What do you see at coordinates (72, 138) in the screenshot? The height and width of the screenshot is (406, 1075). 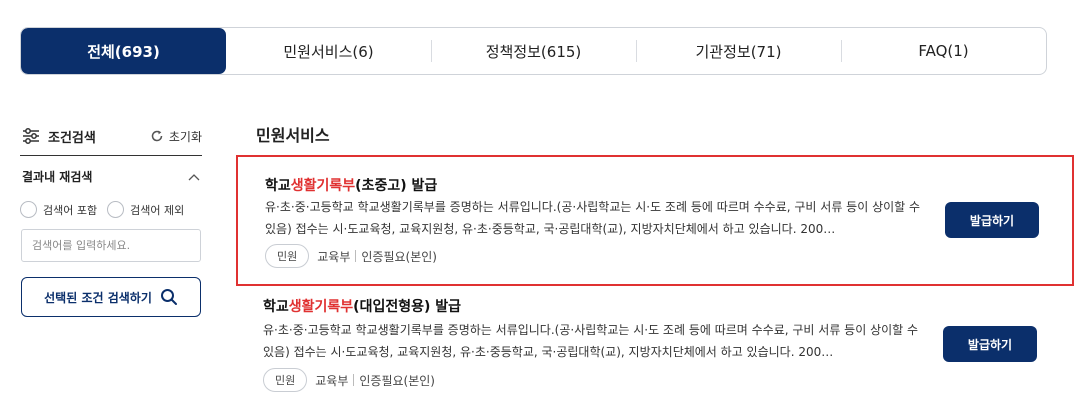 I see `filter-title-label: 조건검색` at bounding box center [72, 138].